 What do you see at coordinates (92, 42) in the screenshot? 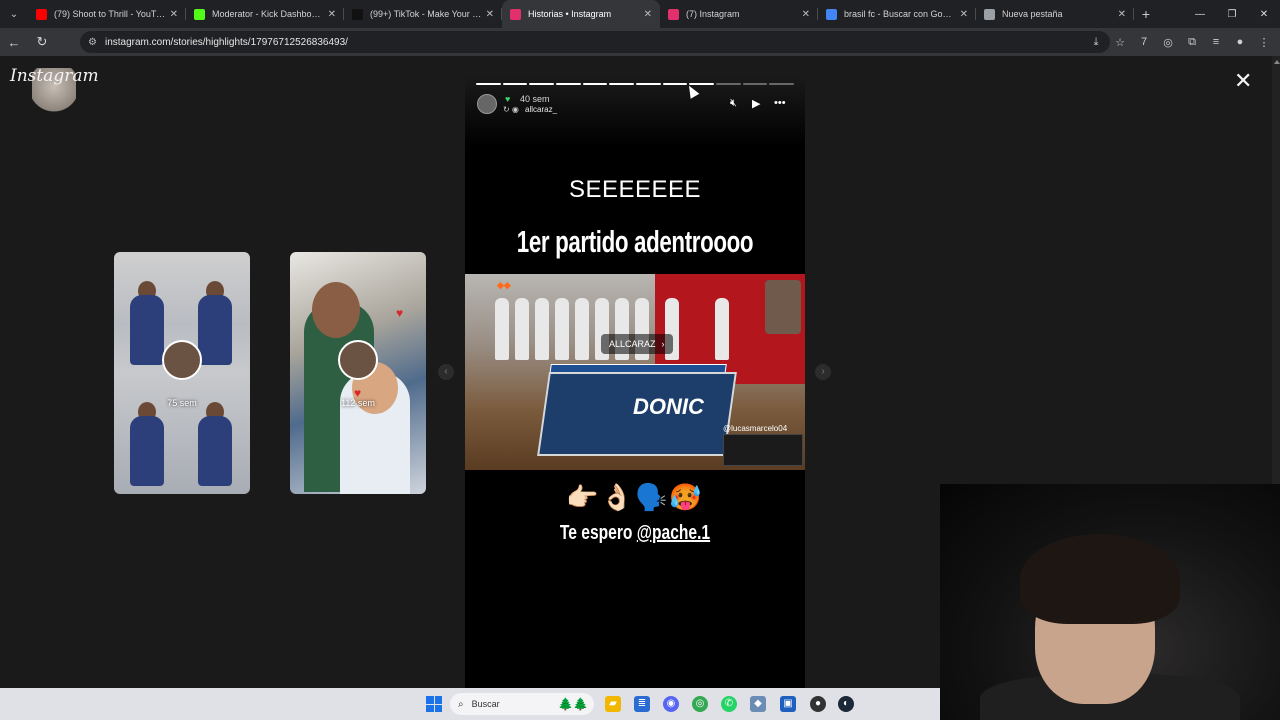
I see `site-info-icon: ⚙` at bounding box center [92, 42].